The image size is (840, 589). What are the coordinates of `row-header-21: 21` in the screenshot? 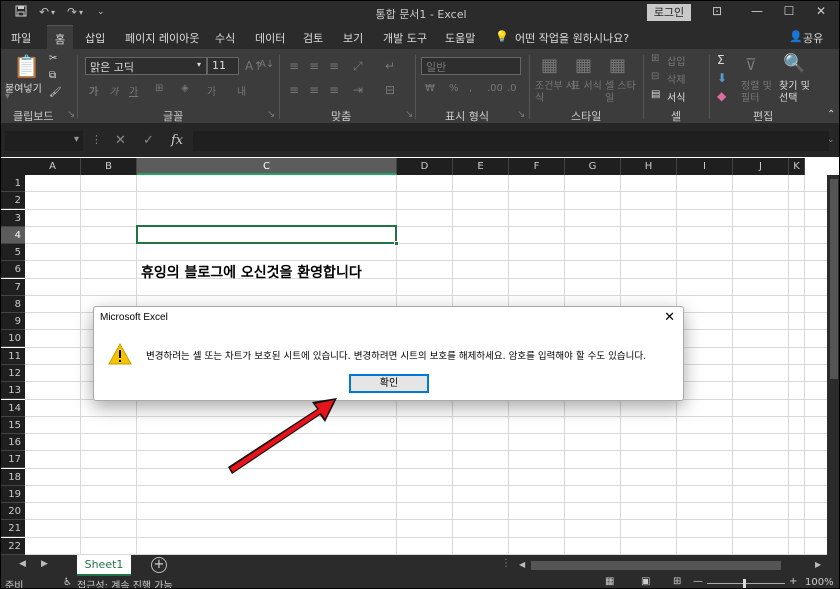 It's located at (13, 529).